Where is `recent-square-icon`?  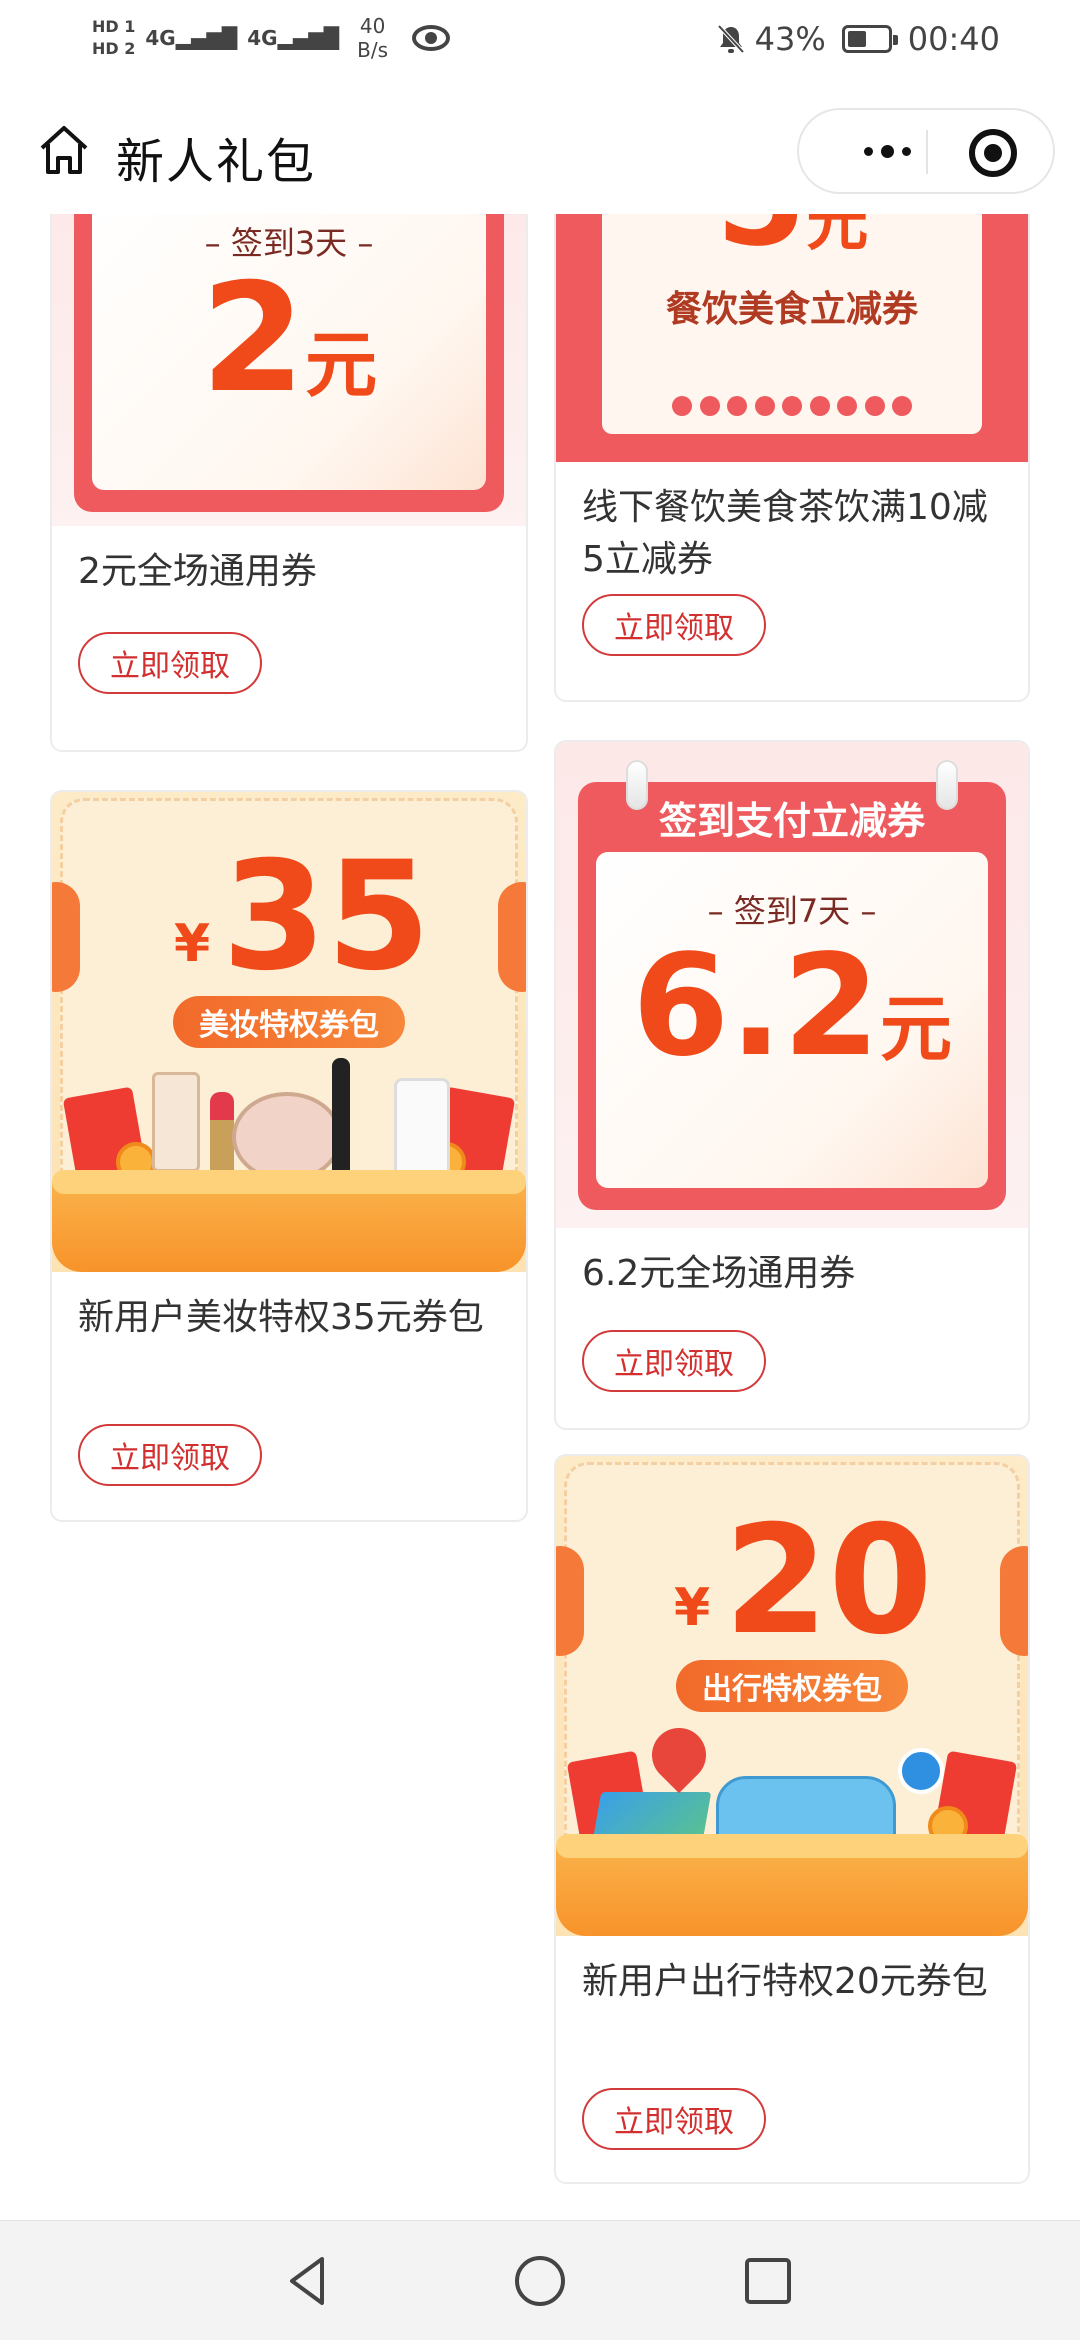
recent-square-icon is located at coordinates (768, 2281).